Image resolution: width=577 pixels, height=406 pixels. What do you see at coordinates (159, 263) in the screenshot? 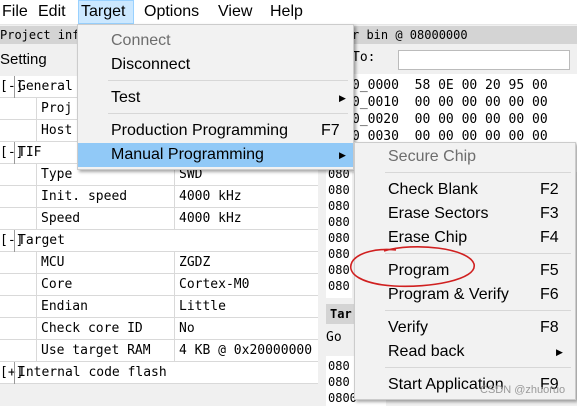
I see `tree-row: MCU ZGDZ` at bounding box center [159, 263].